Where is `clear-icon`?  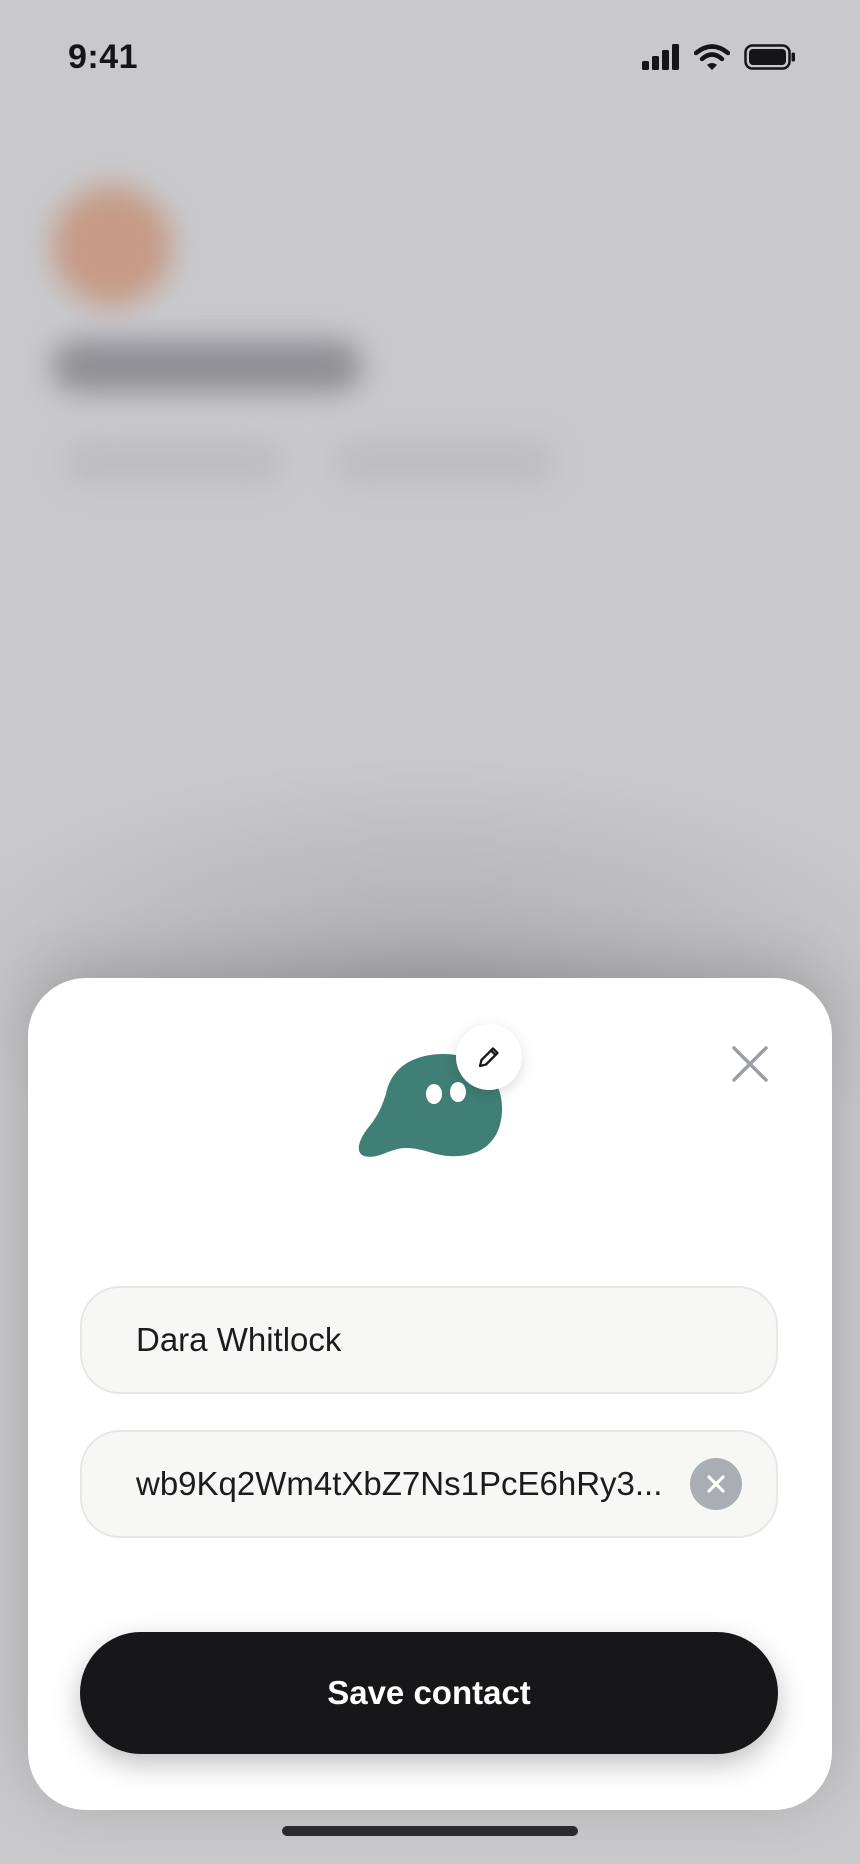 clear-icon is located at coordinates (716, 1484).